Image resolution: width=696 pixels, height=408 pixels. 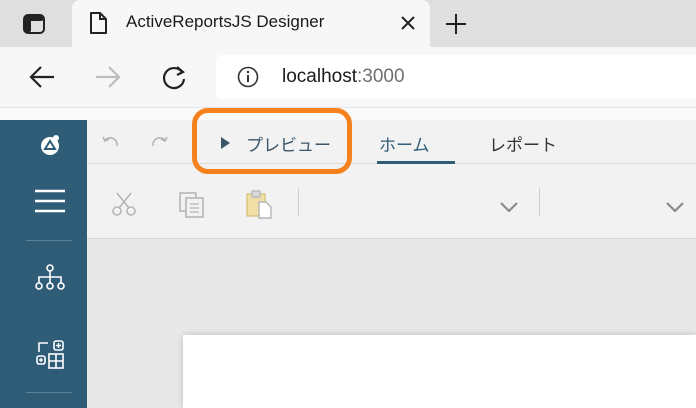 I want to click on browser-tab: ActiveReportsJS Designer, so click(x=251, y=23).